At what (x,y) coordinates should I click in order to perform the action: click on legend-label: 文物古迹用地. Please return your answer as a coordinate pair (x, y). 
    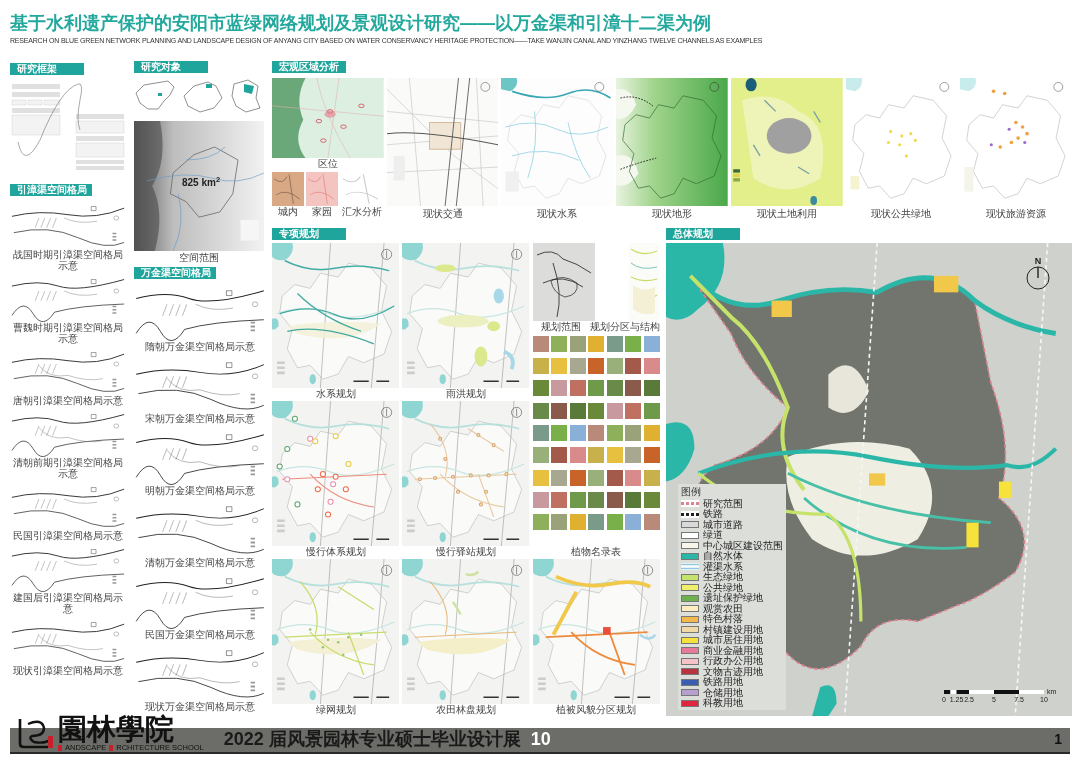
    Looking at the image, I should click on (733, 671).